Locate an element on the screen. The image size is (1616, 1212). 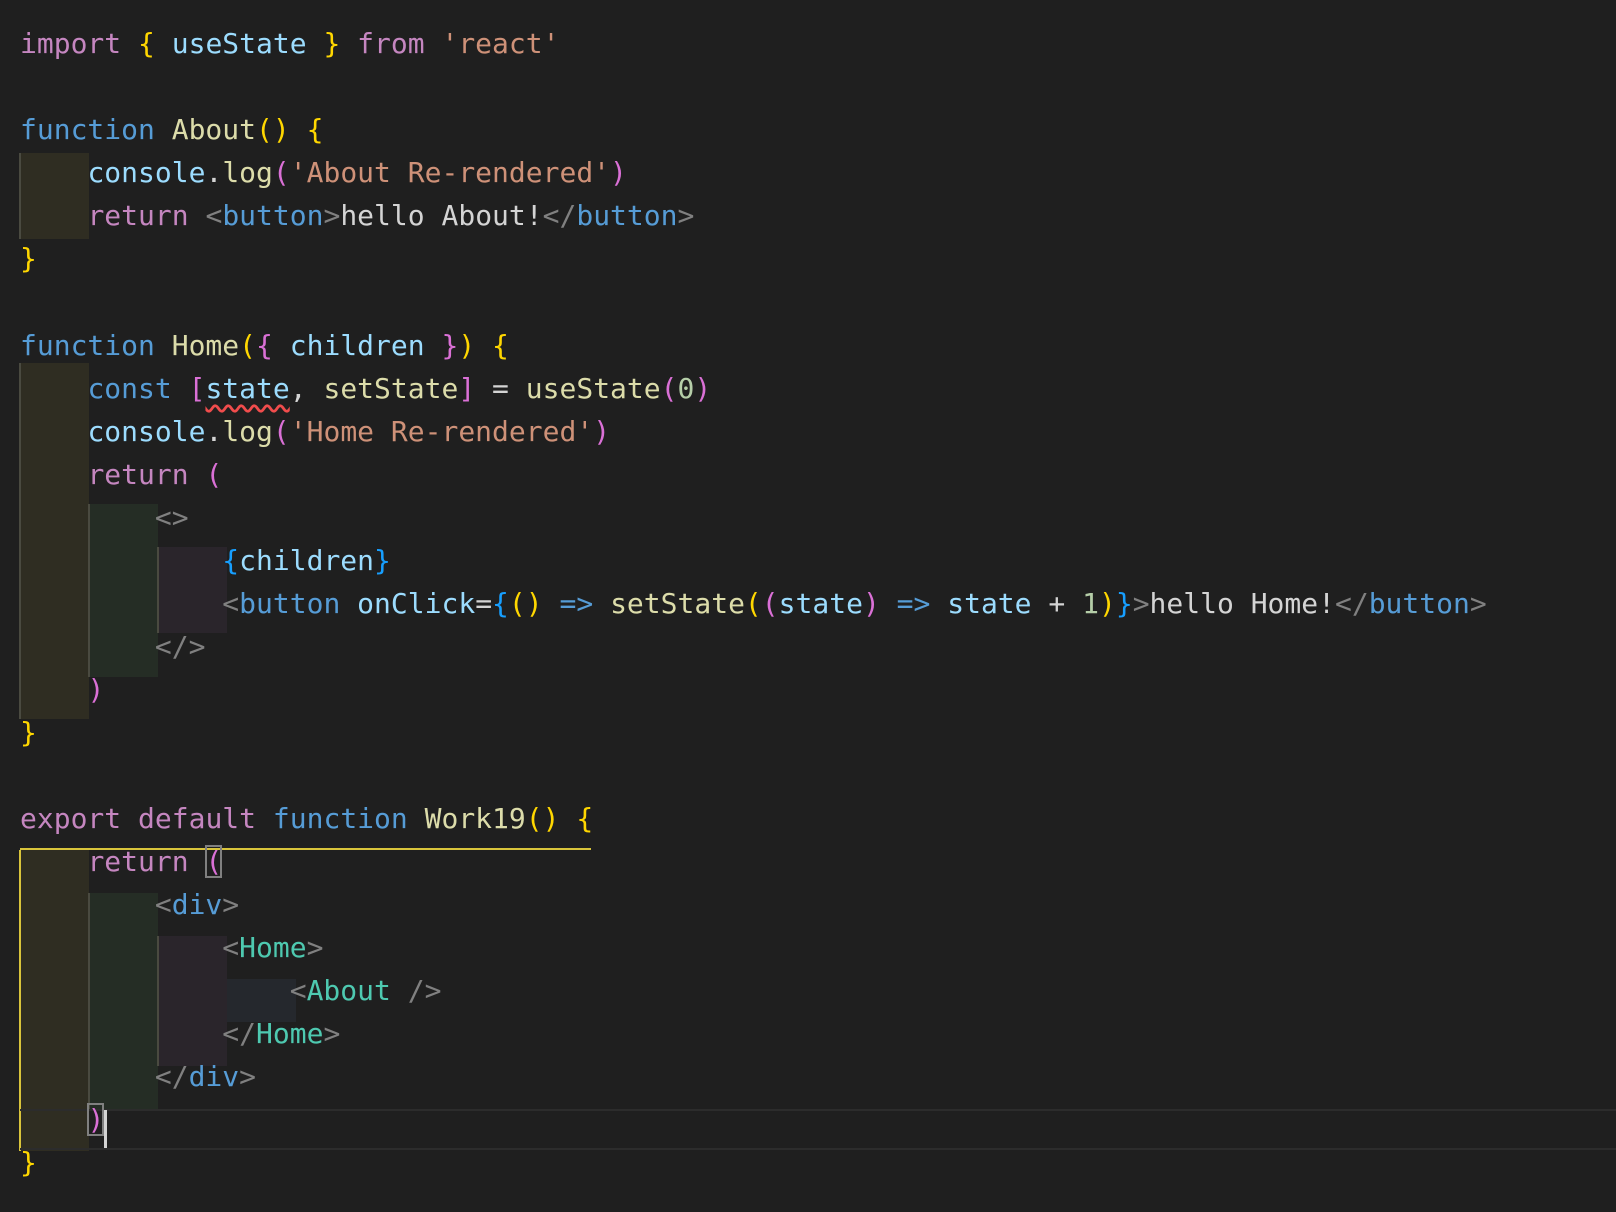
code-token: setState is located at coordinates (391, 388).